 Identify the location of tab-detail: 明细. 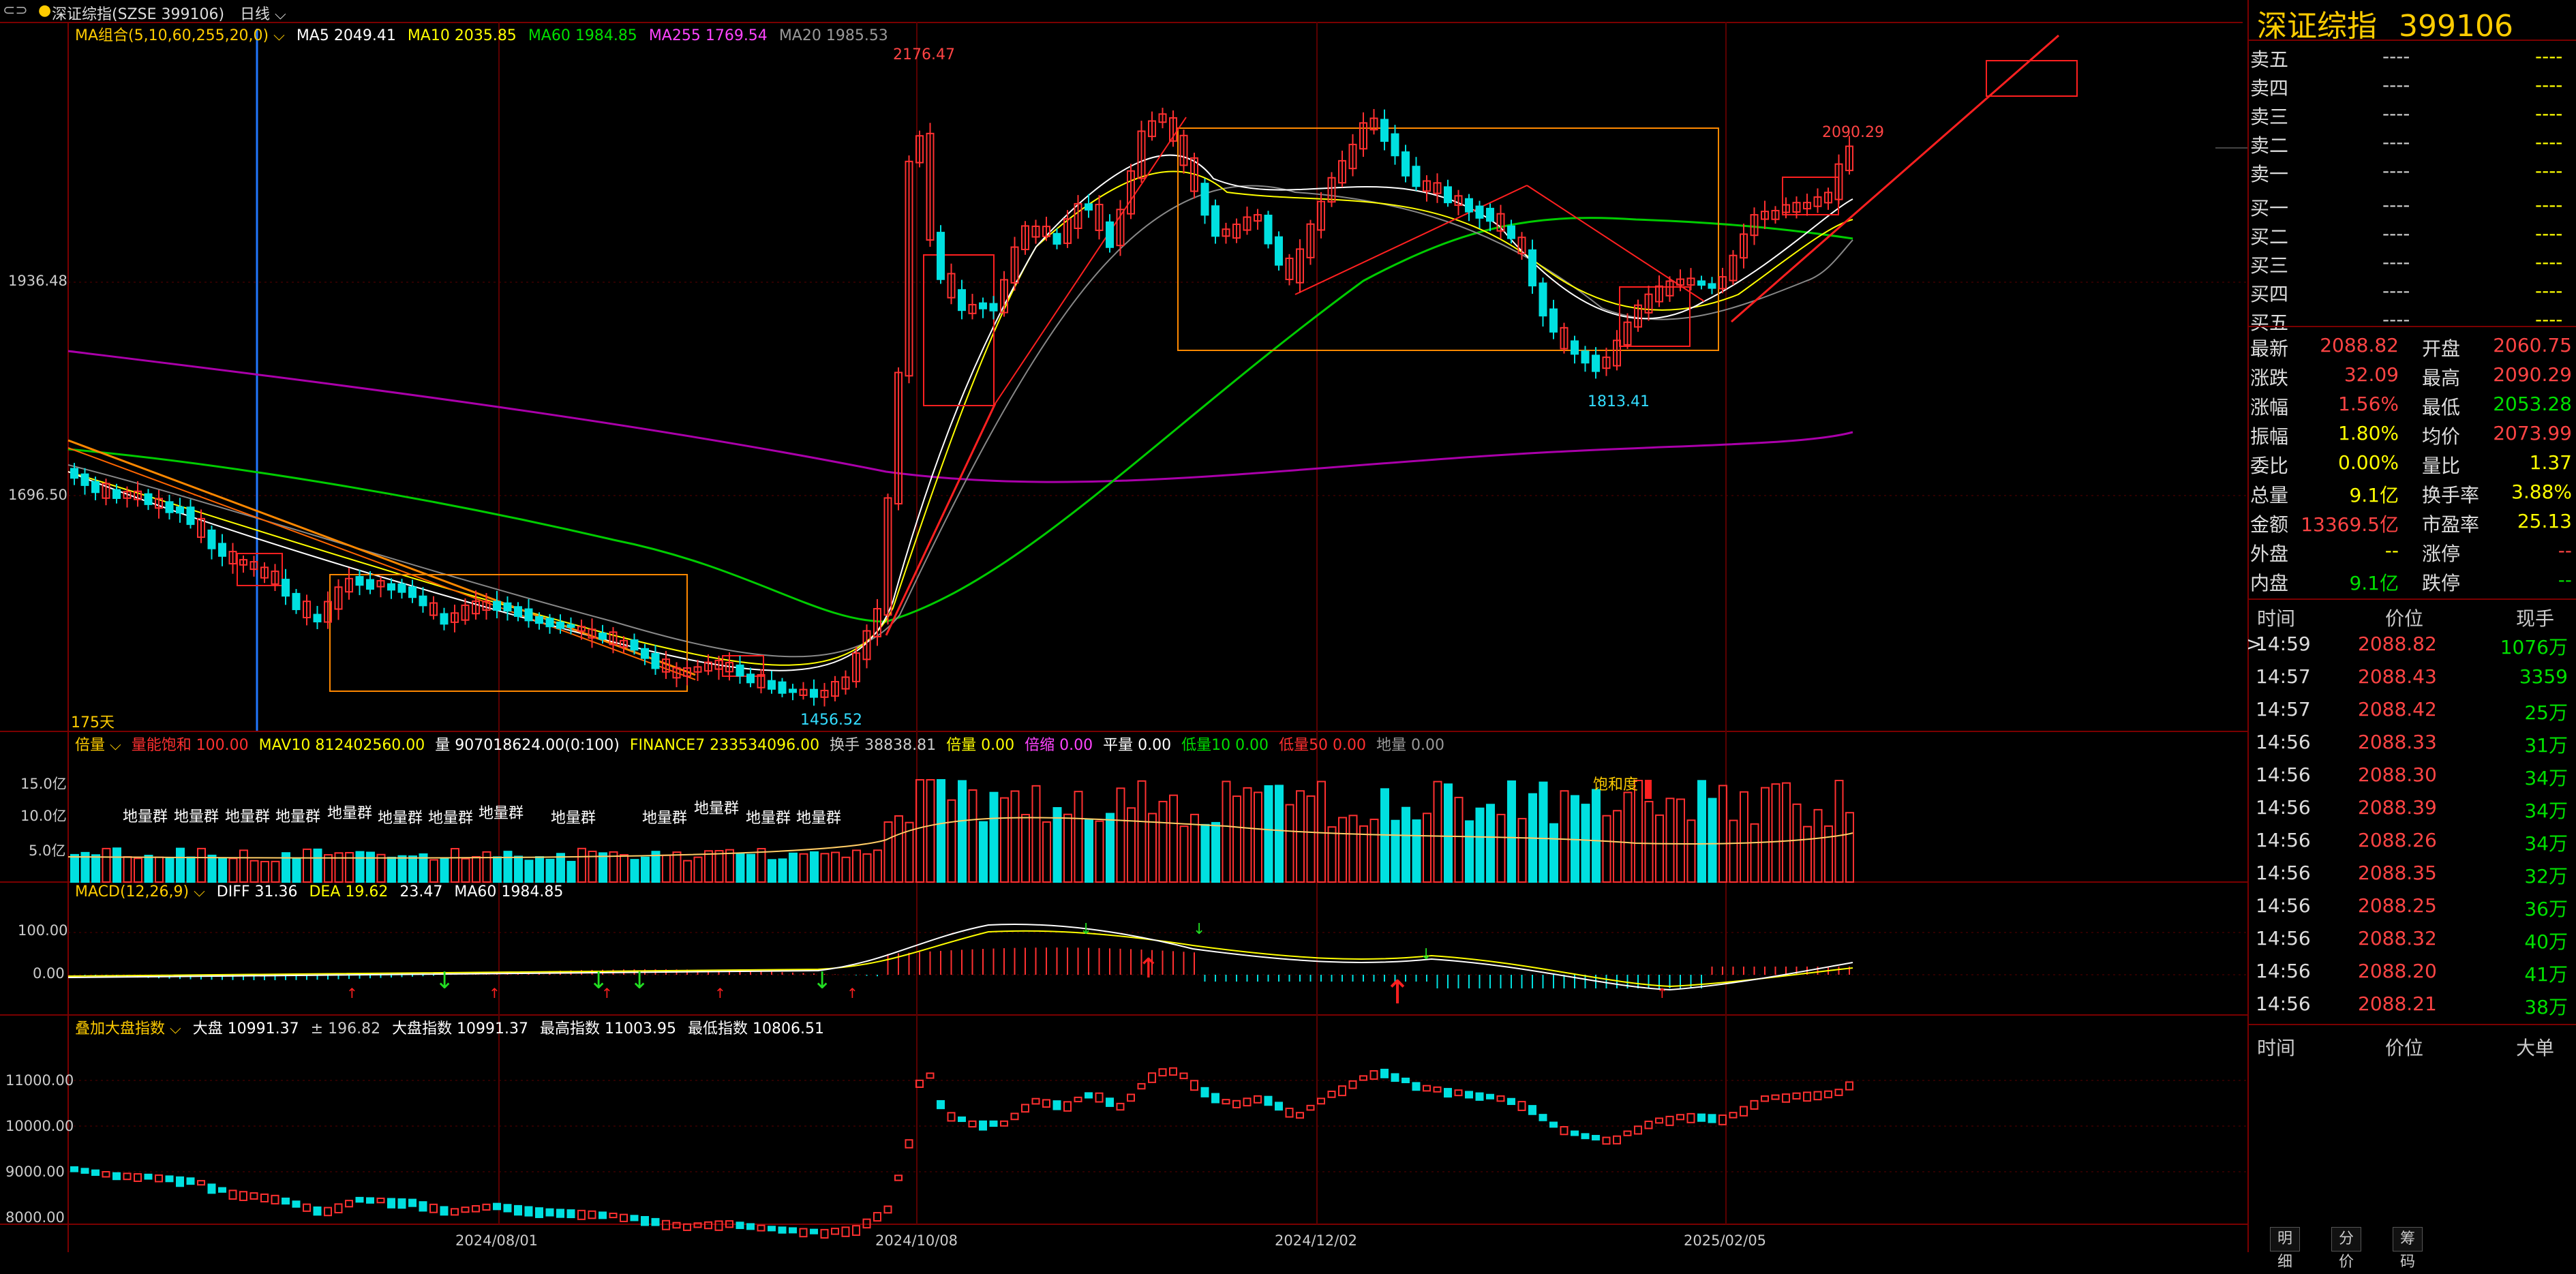
(2285, 1249).